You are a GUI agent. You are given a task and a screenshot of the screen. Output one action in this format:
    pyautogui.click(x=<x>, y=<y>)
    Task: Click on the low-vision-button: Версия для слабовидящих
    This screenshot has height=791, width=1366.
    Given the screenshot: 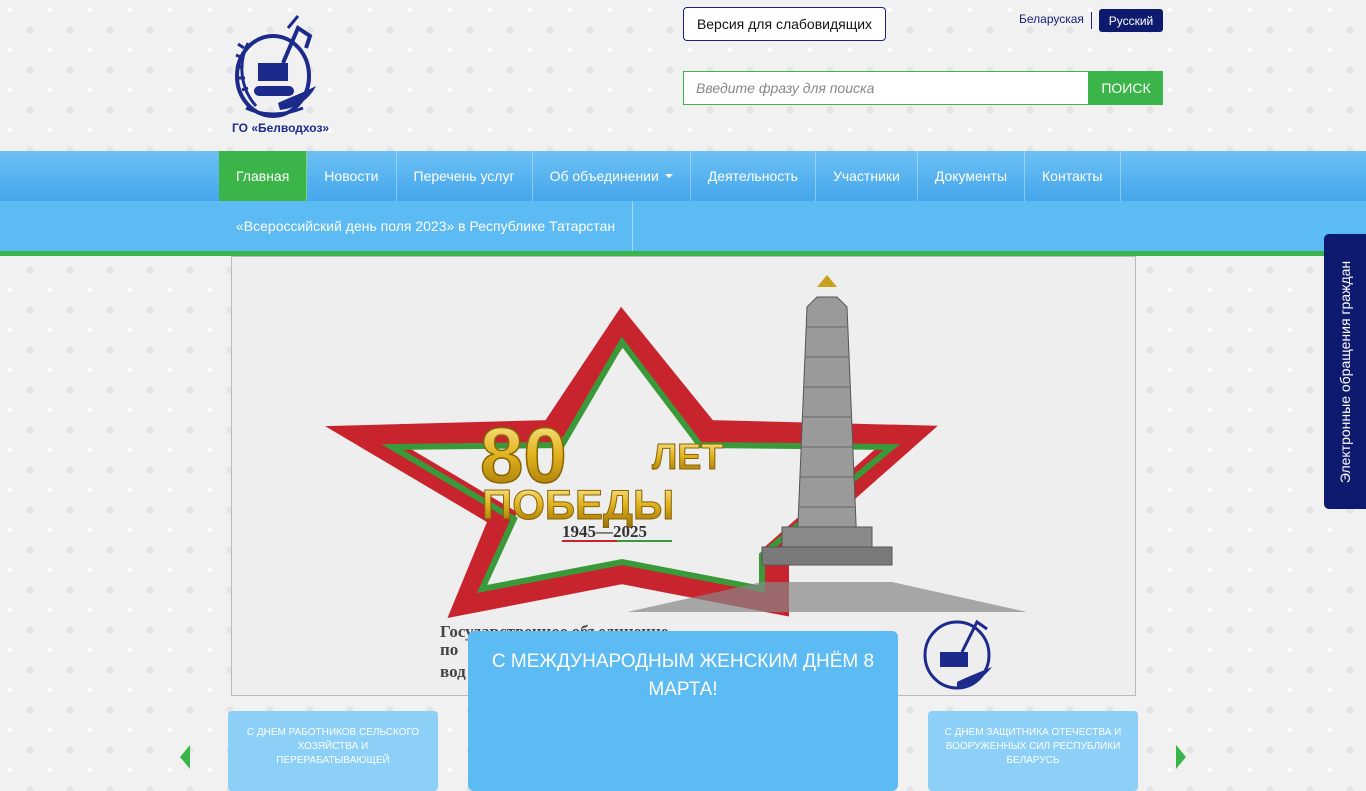 What is the action you would take?
    pyautogui.click(x=784, y=24)
    